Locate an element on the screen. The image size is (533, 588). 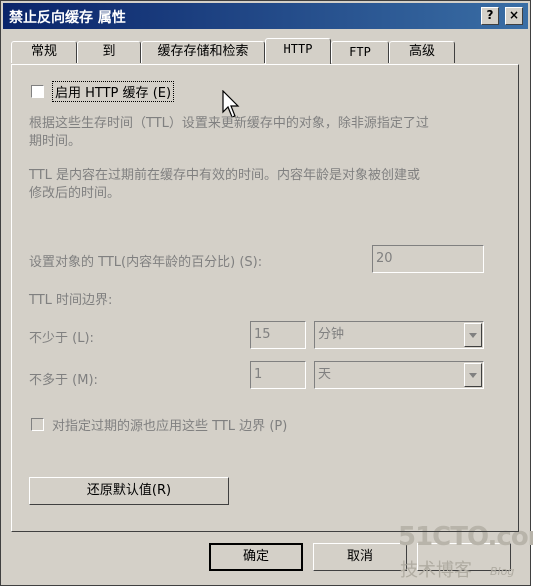
title-bar: 禁止反向缓存 属性 ? × is located at coordinates (265, 16).